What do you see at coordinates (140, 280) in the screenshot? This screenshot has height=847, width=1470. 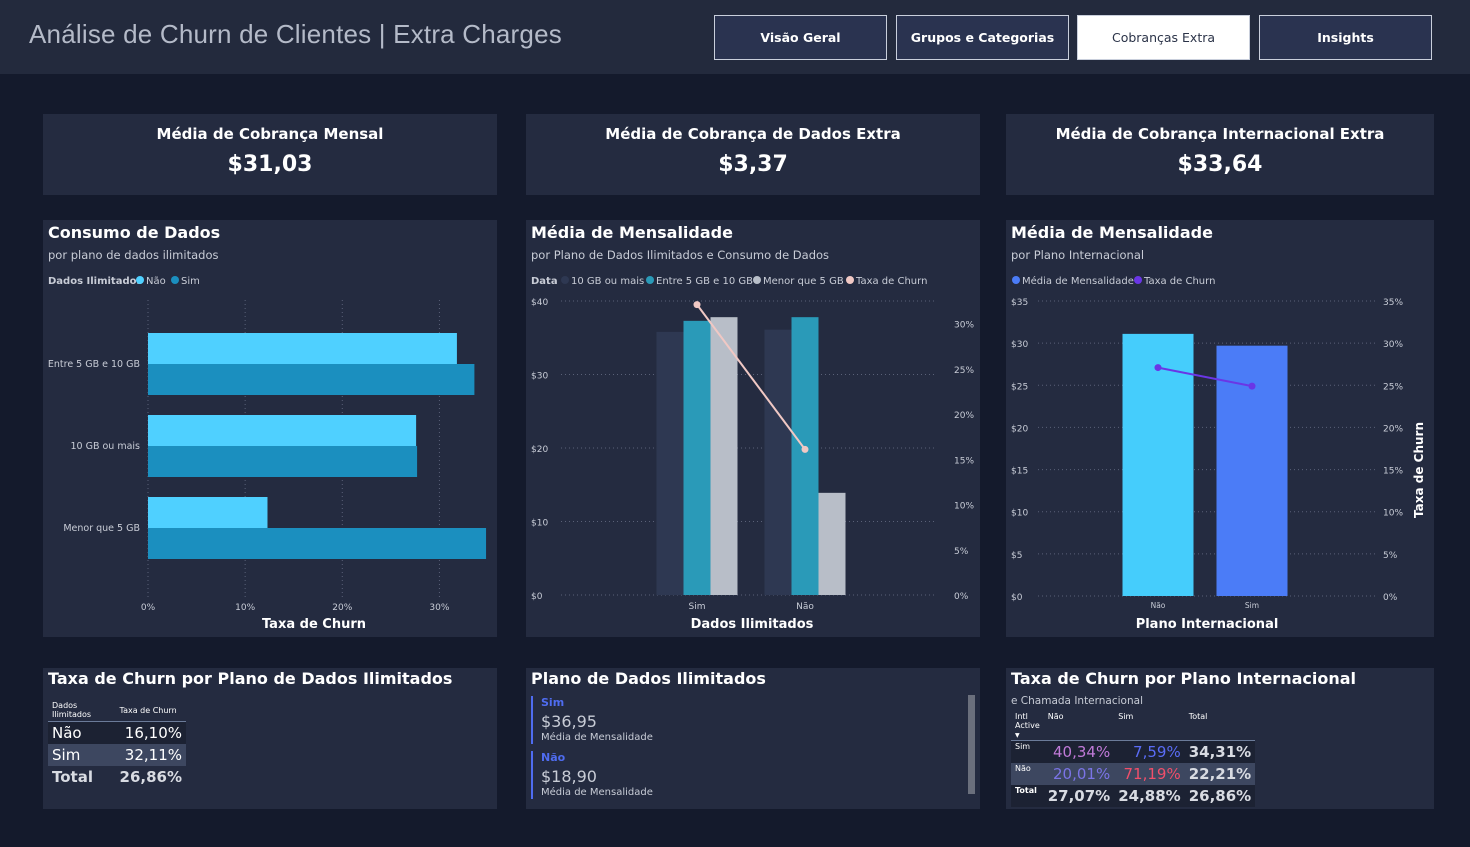 I see `legend-marker-nao` at bounding box center [140, 280].